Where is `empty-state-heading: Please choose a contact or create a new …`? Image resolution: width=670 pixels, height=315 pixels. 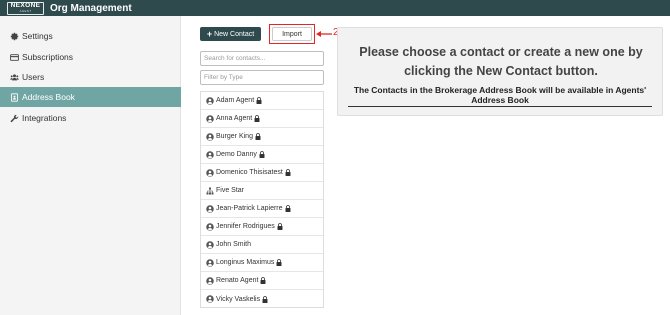
empty-state-heading: Please choose a contact or create a new … is located at coordinates (501, 61).